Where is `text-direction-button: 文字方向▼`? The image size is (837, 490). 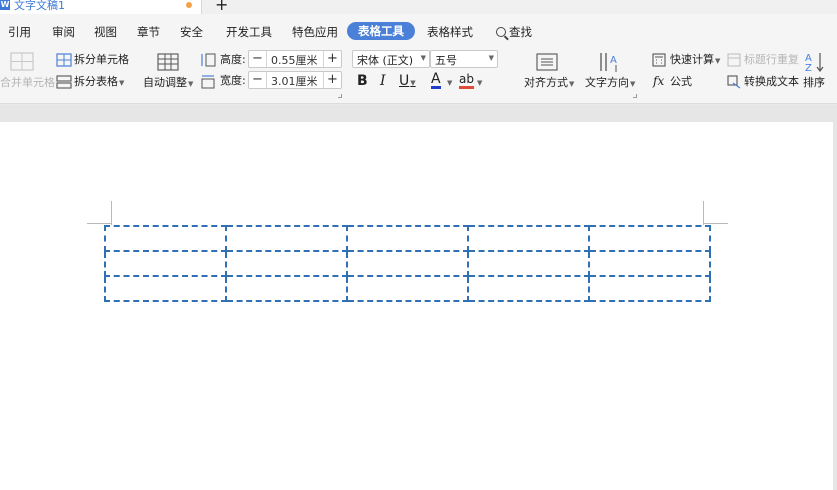 text-direction-button: 文字方向▼ is located at coordinates (610, 83).